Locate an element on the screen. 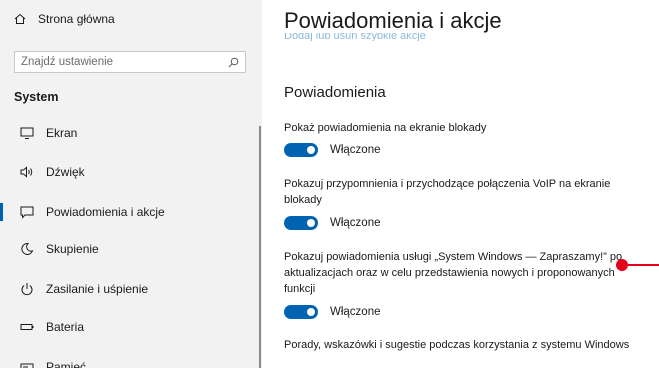 This screenshot has height=368, width=659. setting-voip-lockscreen-toggle: Włączone is located at coordinates (332, 223).